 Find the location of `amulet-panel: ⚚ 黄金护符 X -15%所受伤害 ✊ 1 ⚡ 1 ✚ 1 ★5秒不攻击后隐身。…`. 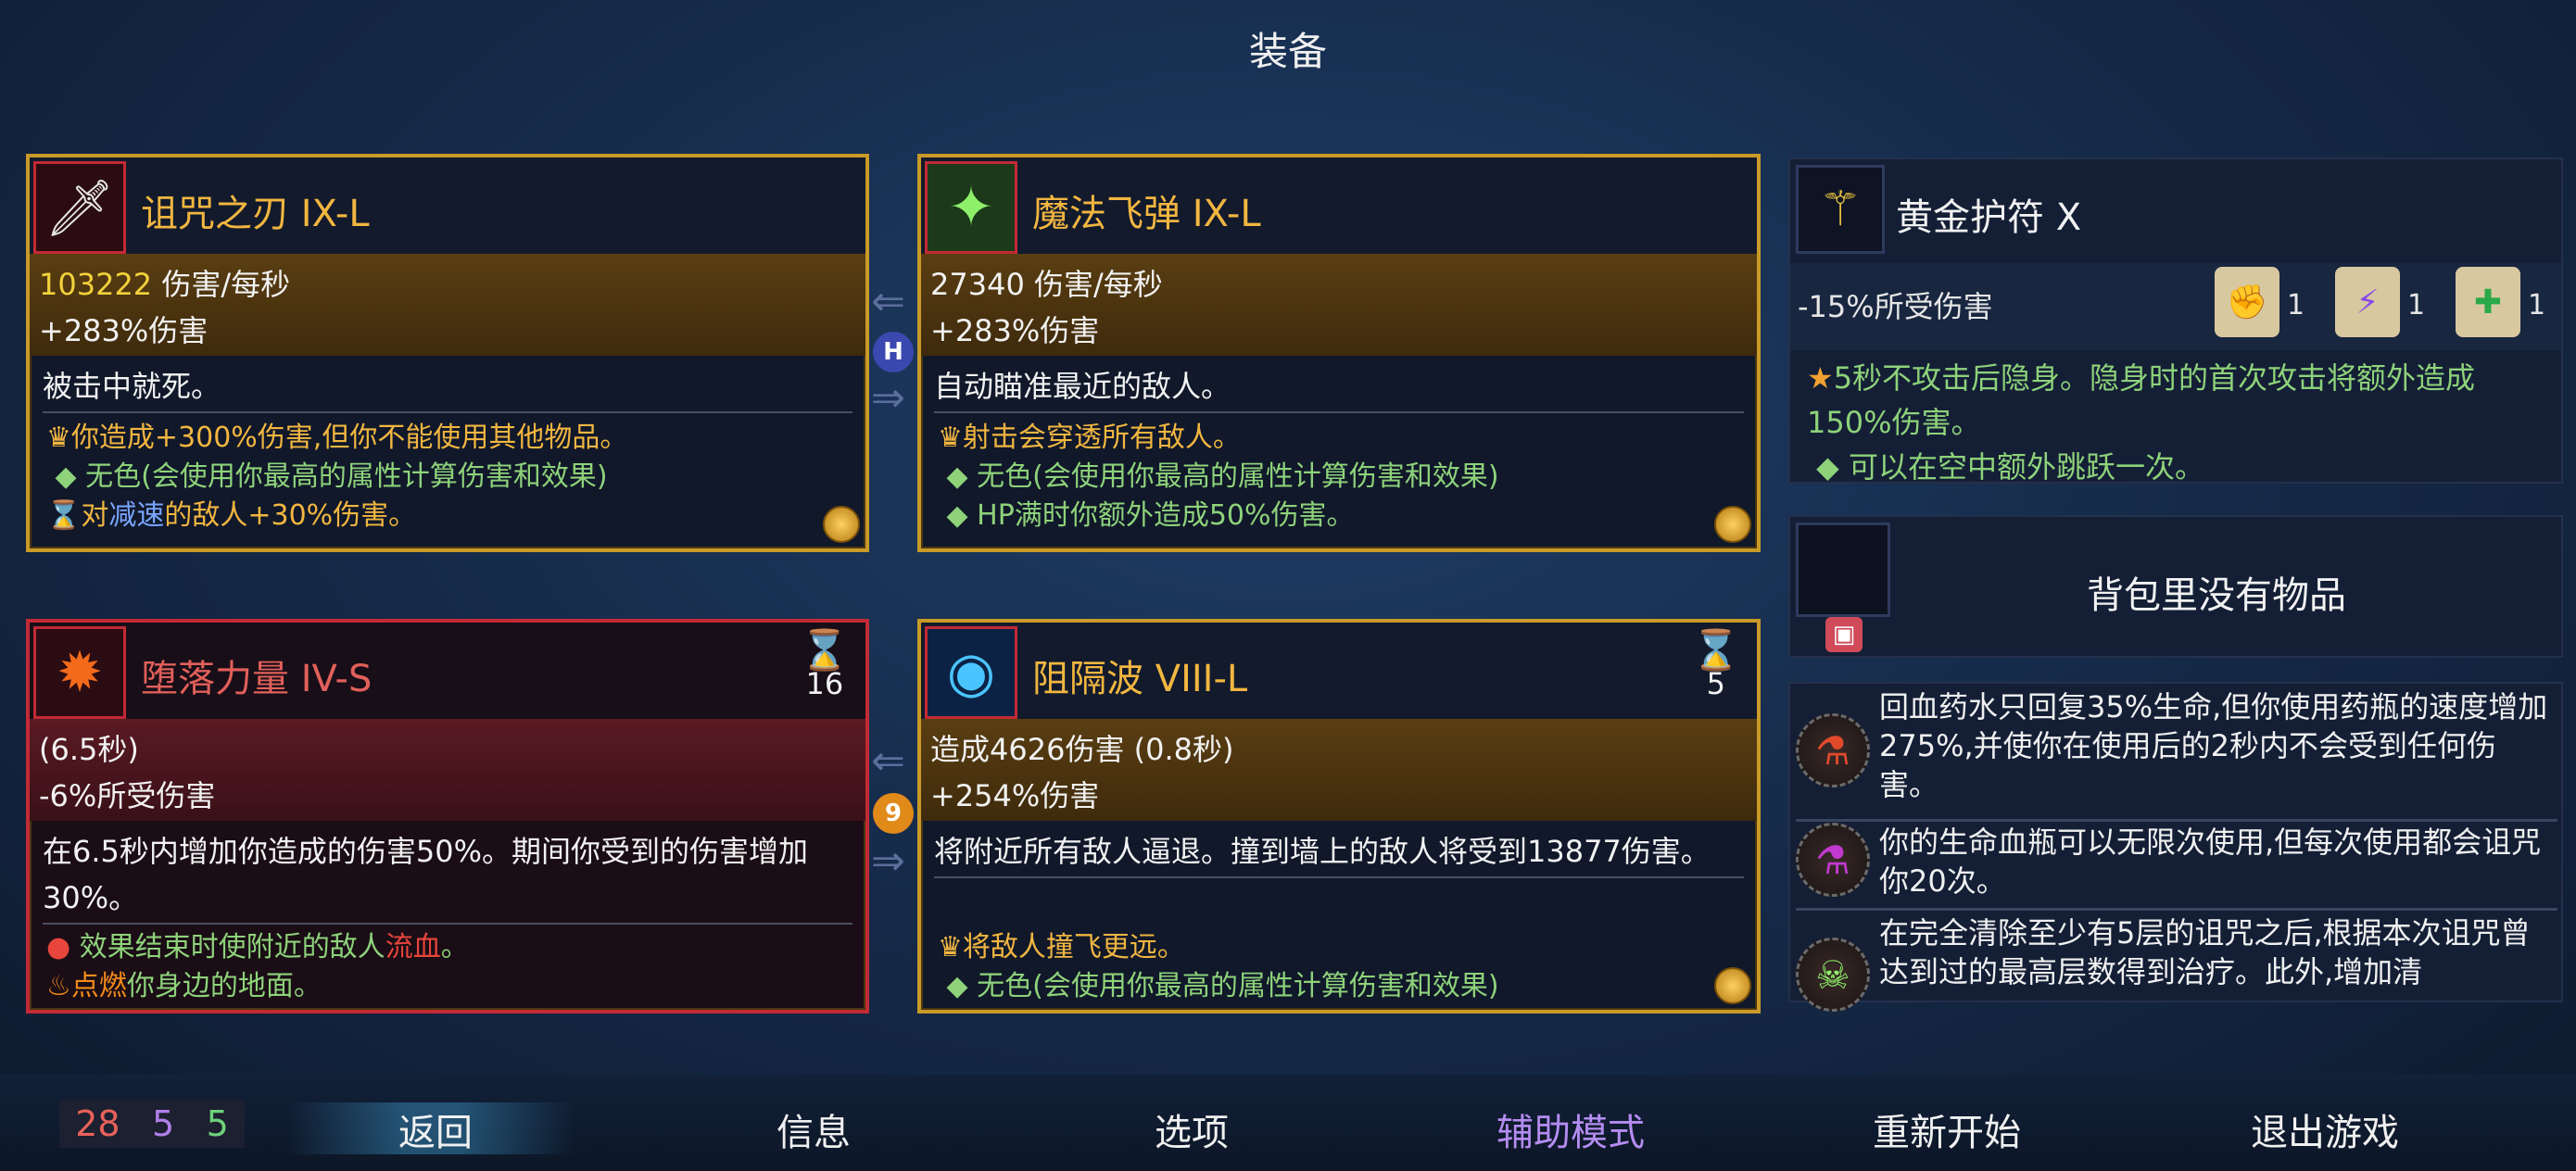

amulet-panel: ⚚ 黄金护符 X -15%所受伤害 ✊ 1 ⚡ 1 ✚ 1 ★5秒不攻击后隐身。… is located at coordinates (2175, 321).